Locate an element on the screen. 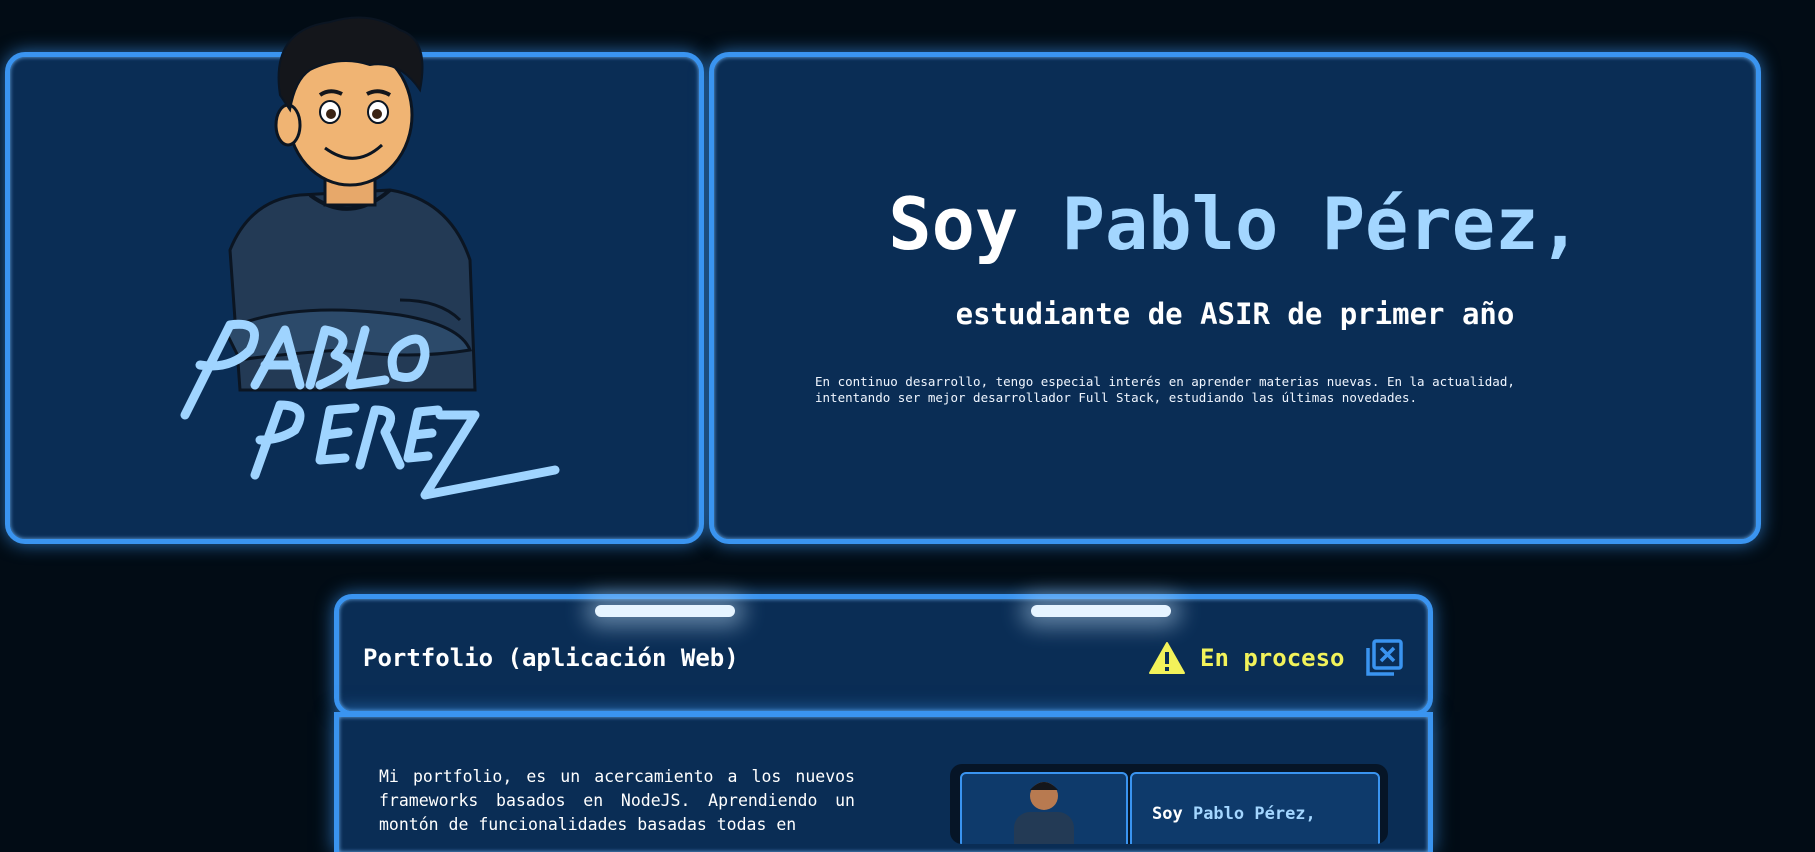  heading-name: Pablo Pérez, is located at coordinates (1321, 224).